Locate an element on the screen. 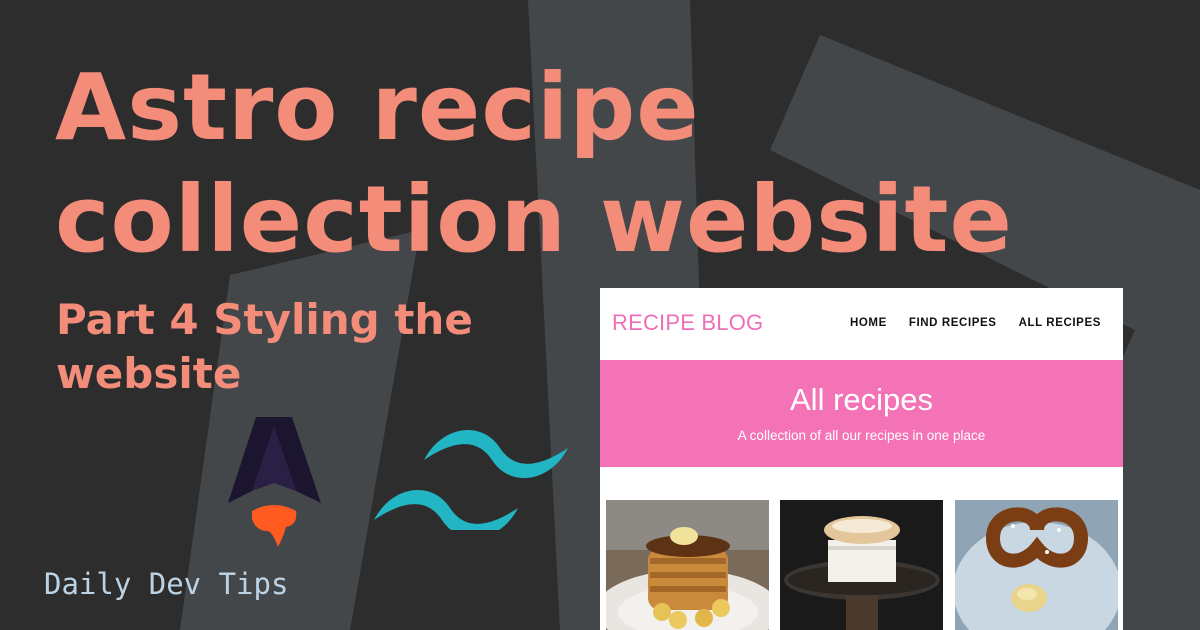  pancakes-photo is located at coordinates (687, 565).